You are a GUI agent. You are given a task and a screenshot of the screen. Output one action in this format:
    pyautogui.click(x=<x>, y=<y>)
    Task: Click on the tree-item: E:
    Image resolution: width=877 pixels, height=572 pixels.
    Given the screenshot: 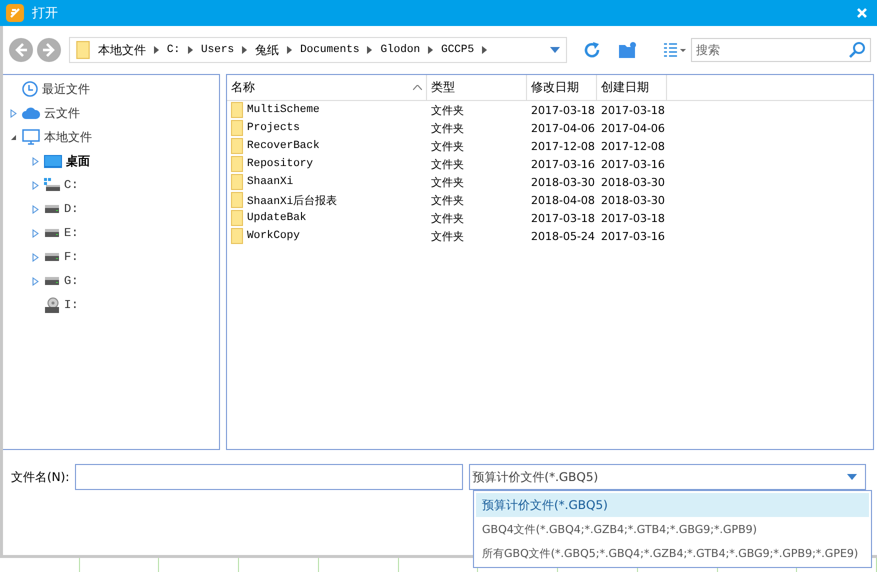 What is the action you would take?
    pyautogui.click(x=71, y=233)
    